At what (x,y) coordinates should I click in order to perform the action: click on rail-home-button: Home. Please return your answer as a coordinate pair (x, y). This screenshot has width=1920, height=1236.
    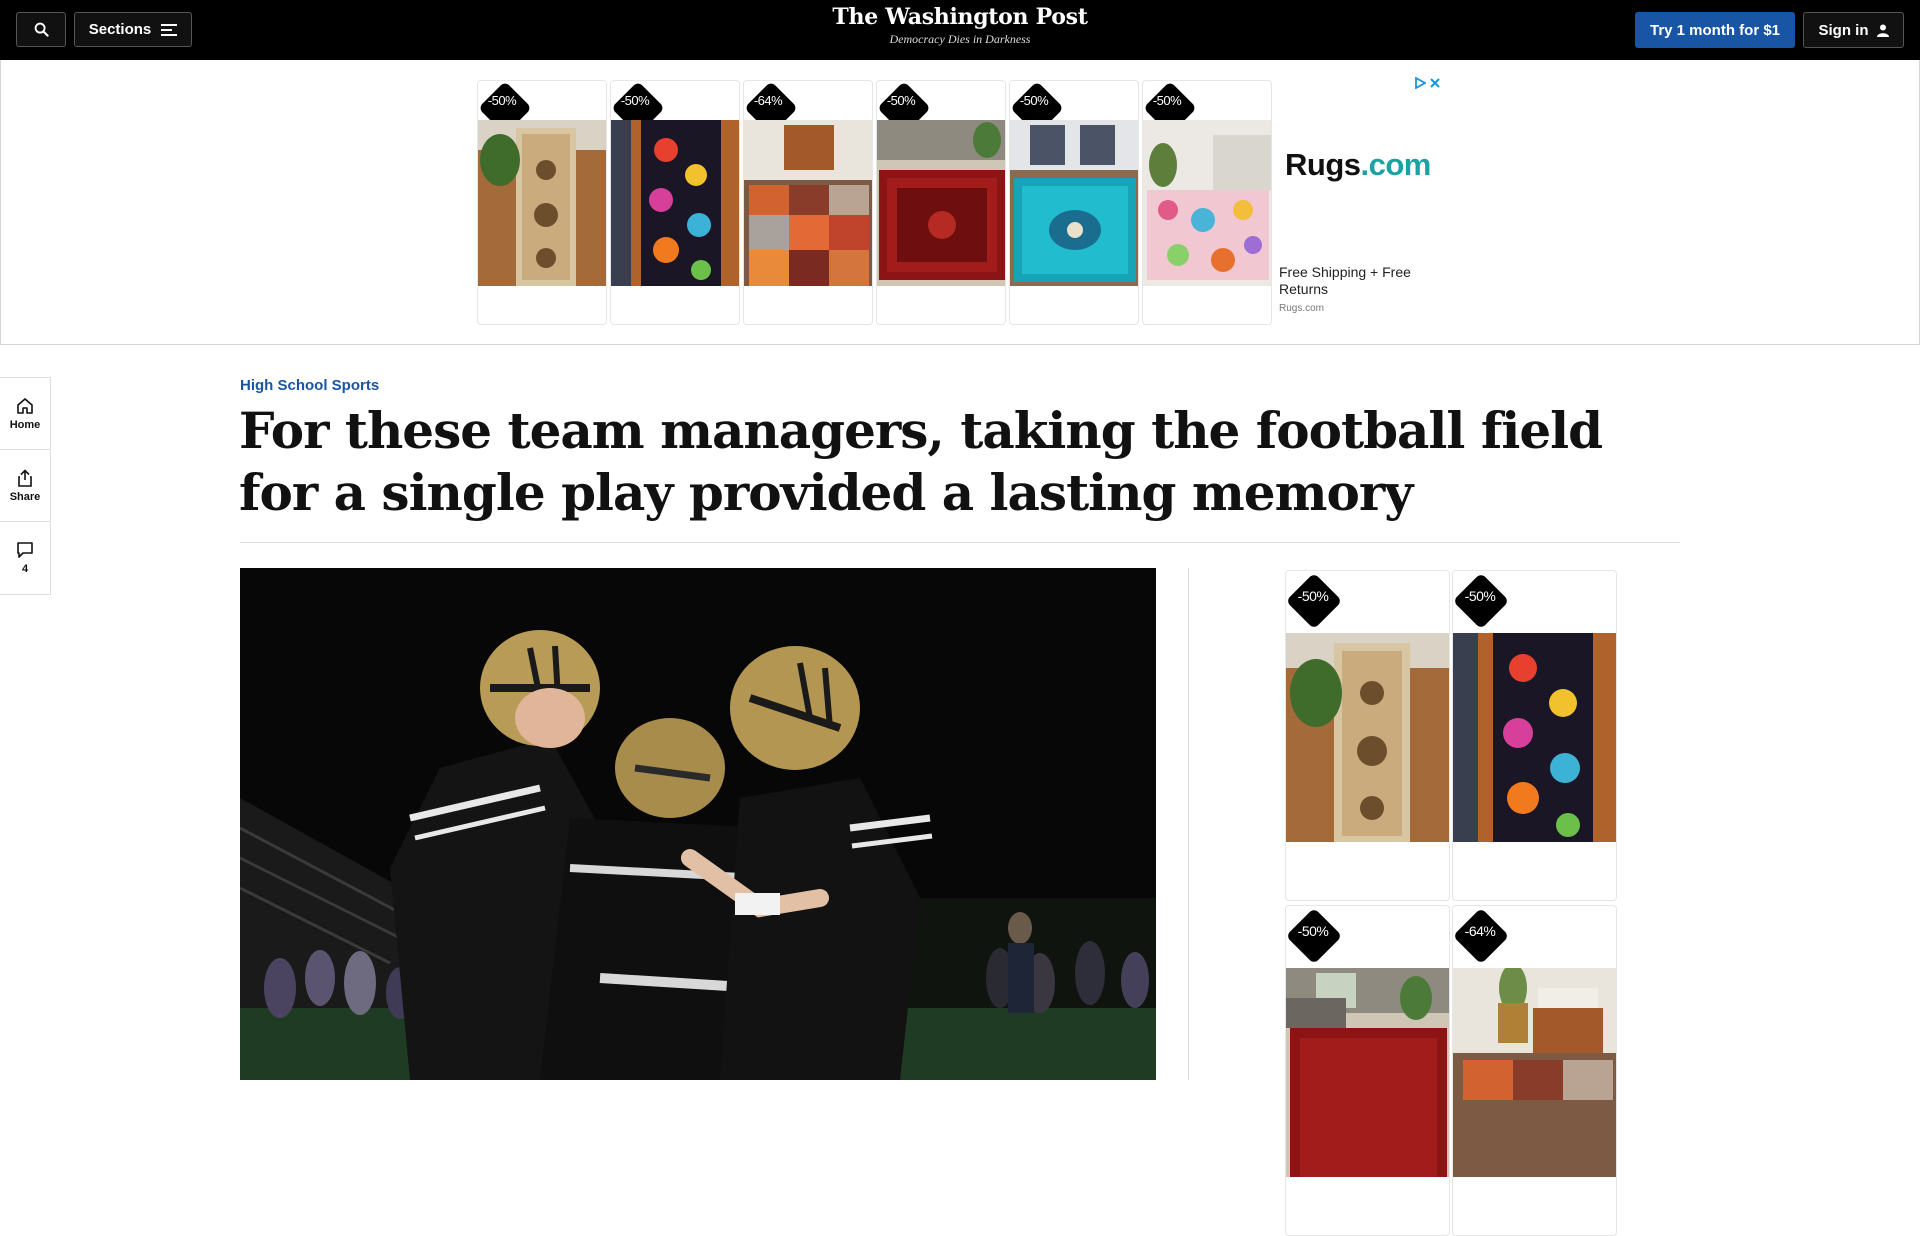
    Looking at the image, I should click on (25, 414).